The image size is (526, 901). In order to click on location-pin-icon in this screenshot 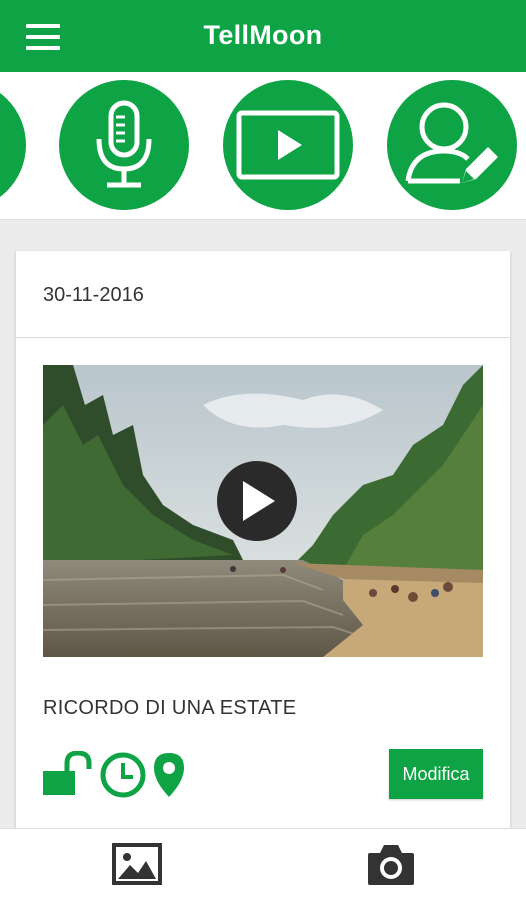, I will do `click(169, 775)`.